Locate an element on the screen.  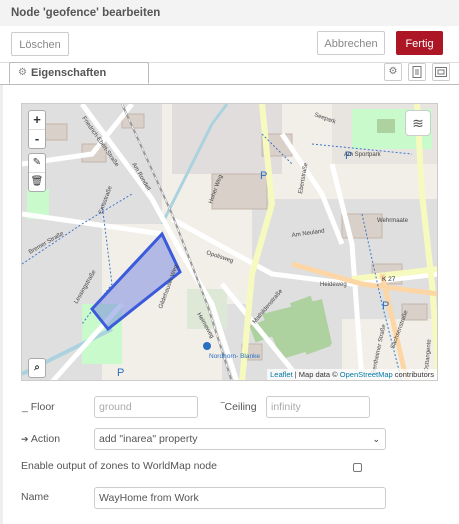
delete-layer-icon: 🗑 is located at coordinates (37, 182).